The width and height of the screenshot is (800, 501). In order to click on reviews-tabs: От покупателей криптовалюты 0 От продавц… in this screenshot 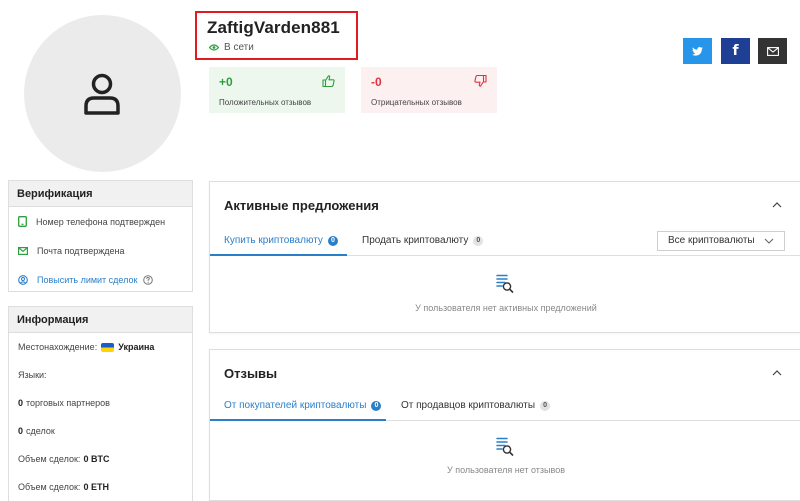, I will do `click(505, 408)`.